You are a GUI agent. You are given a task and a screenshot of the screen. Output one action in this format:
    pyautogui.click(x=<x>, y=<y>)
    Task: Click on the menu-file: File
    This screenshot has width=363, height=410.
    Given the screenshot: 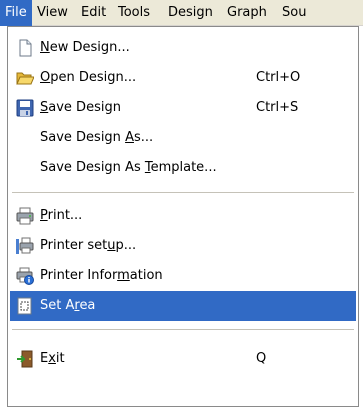 What is the action you would take?
    pyautogui.click(x=16, y=13)
    